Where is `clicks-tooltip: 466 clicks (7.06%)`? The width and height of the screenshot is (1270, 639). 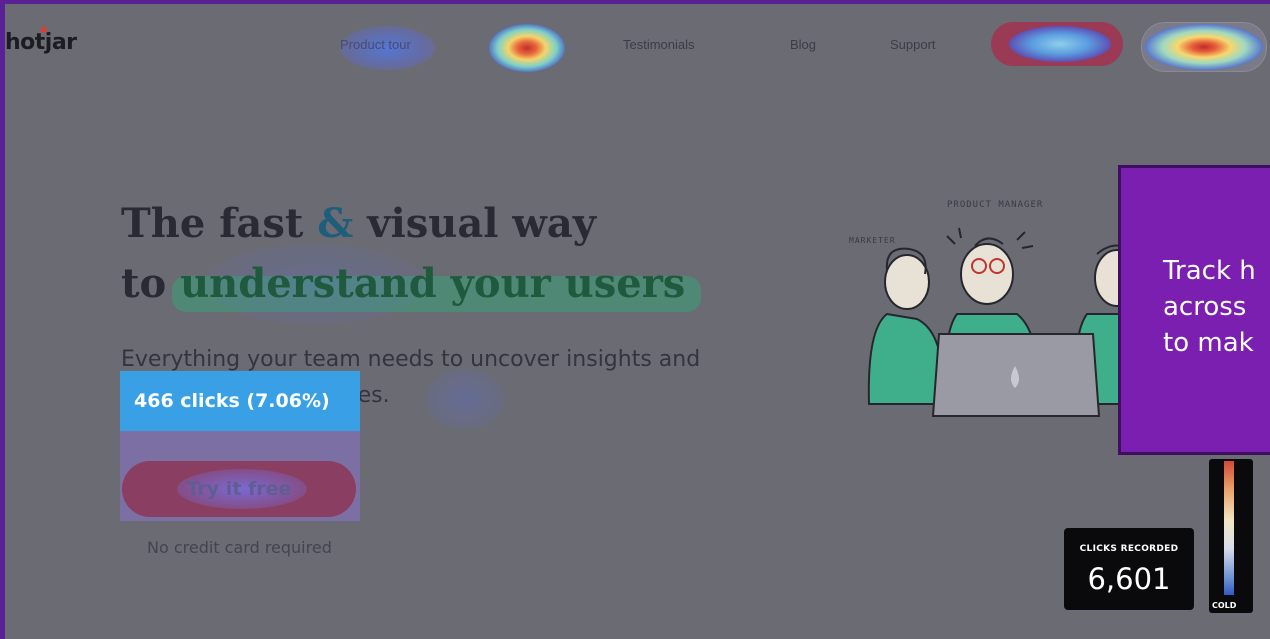 clicks-tooltip: 466 clicks (7.06%) is located at coordinates (240, 401).